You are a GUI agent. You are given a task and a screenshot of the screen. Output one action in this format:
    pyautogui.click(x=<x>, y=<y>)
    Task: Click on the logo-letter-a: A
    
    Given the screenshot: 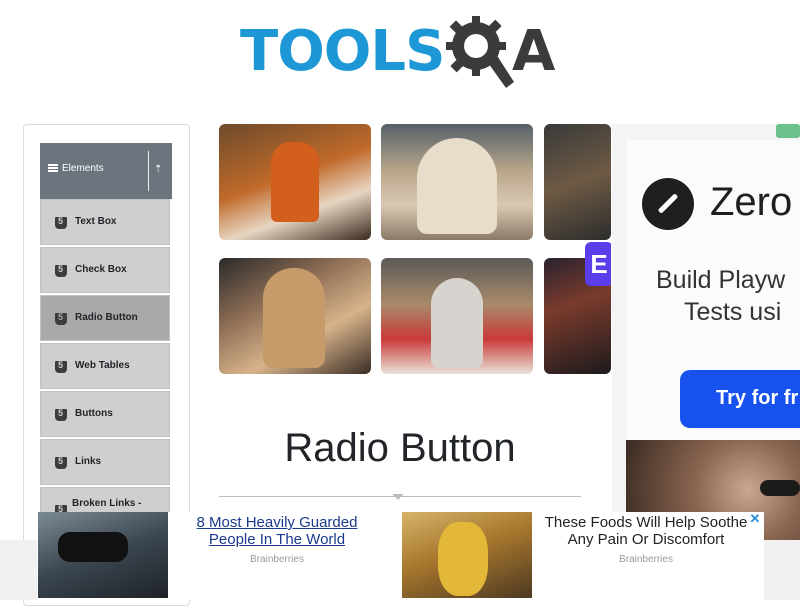 What is the action you would take?
    pyautogui.click(x=534, y=51)
    